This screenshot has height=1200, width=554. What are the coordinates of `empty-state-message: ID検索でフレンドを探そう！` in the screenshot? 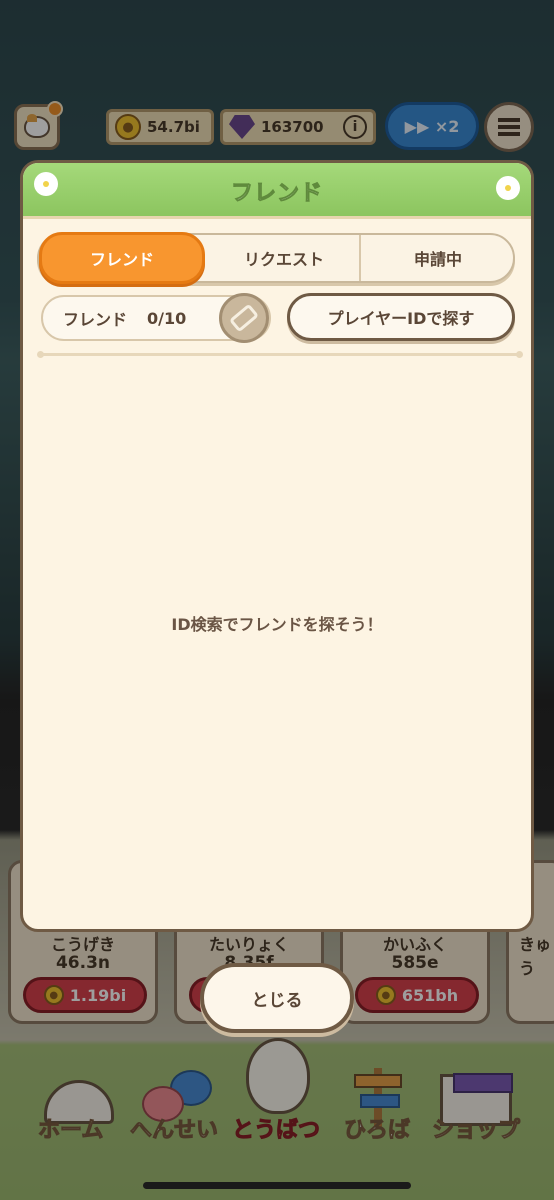 It's located at (277, 624).